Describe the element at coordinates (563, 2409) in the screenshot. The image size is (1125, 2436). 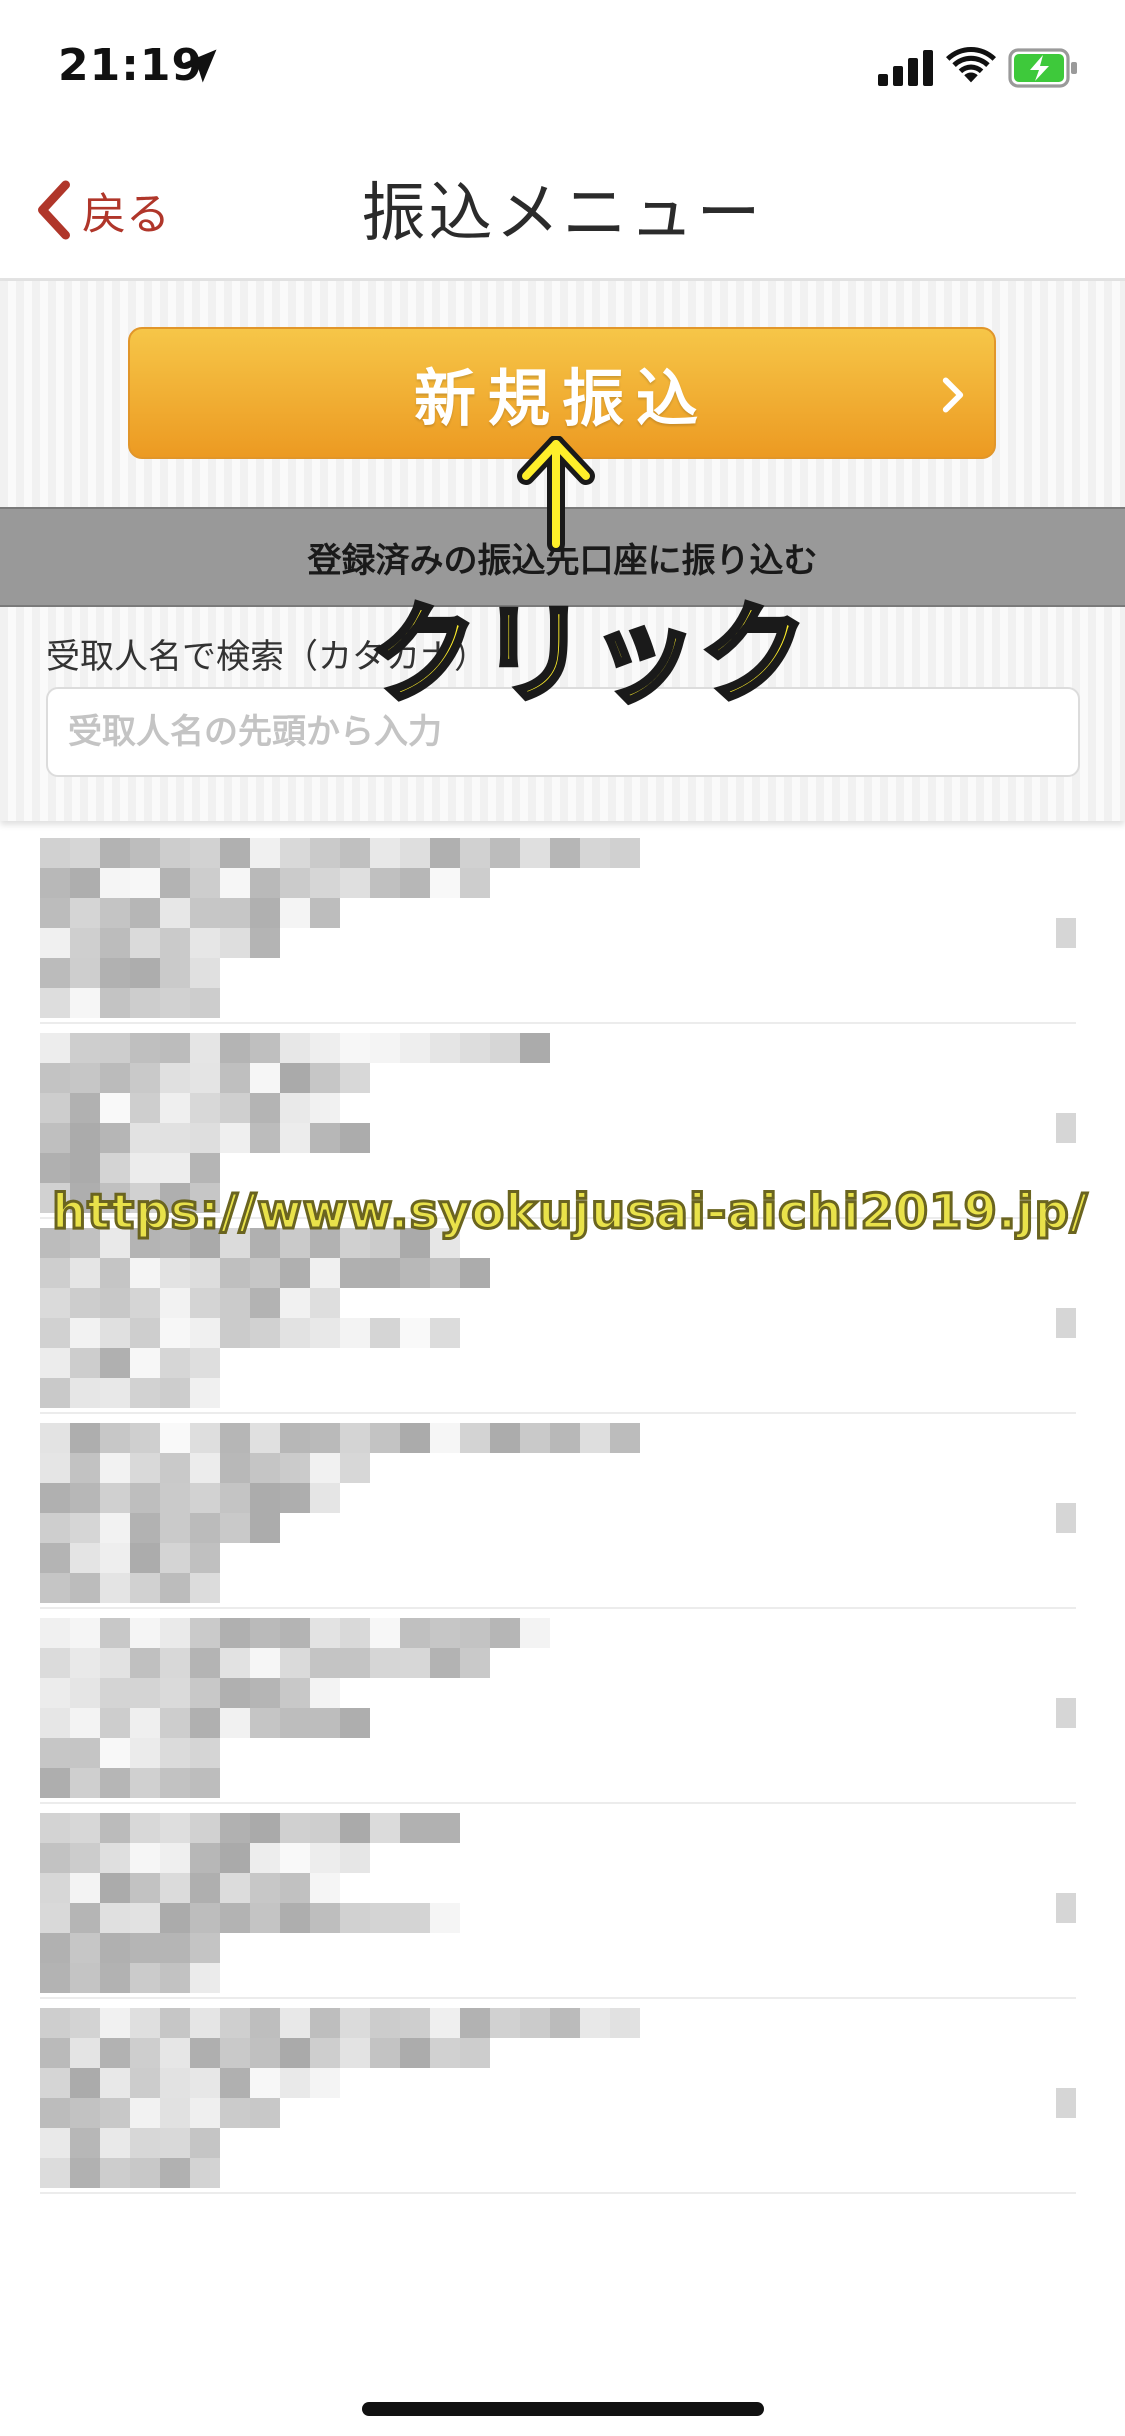
I see `home-indicator` at that location.